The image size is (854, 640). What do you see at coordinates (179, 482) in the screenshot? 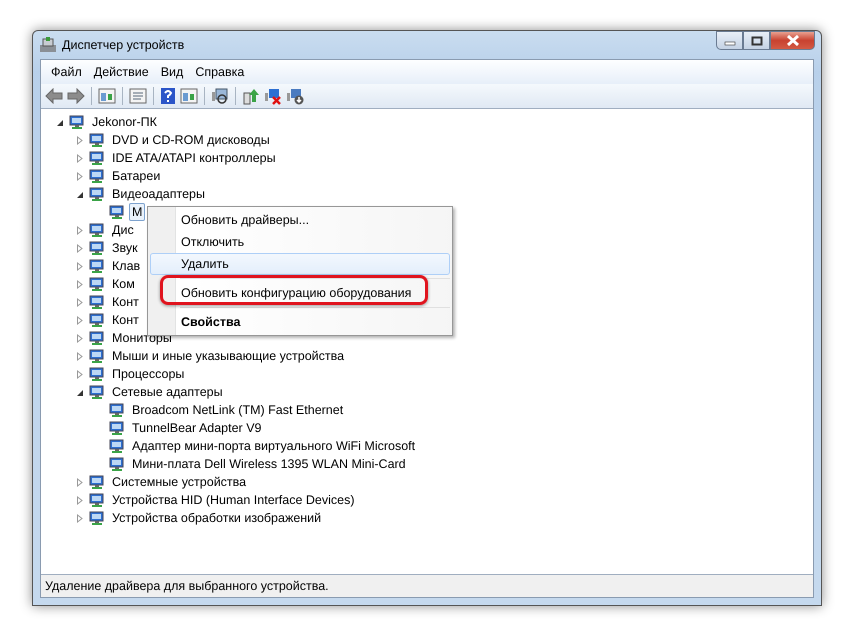
I see `tree-item: Системные устройства` at bounding box center [179, 482].